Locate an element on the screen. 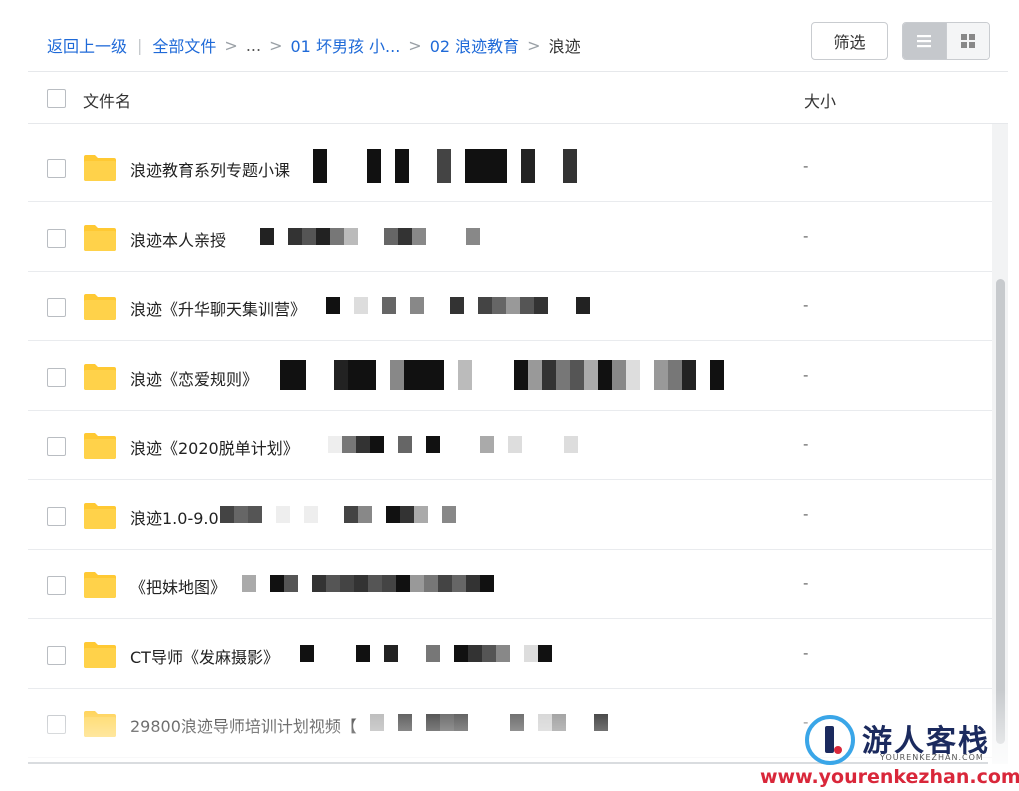 The image size is (1019, 791). file-row: 浪迹教育系列专题小课 - is located at coordinates (510, 167).